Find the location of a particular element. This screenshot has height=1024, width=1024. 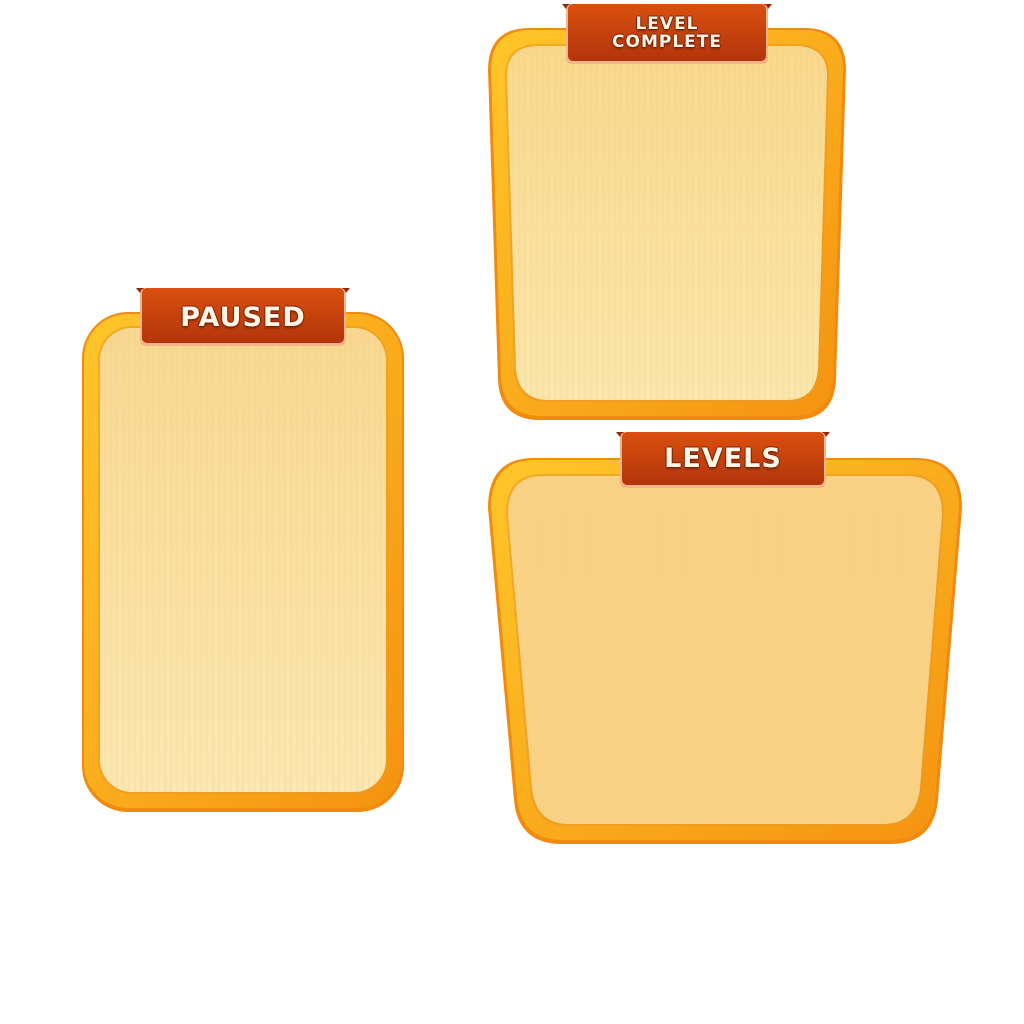

levels-title-ribbon: LEVELS is located at coordinates (723, 461).